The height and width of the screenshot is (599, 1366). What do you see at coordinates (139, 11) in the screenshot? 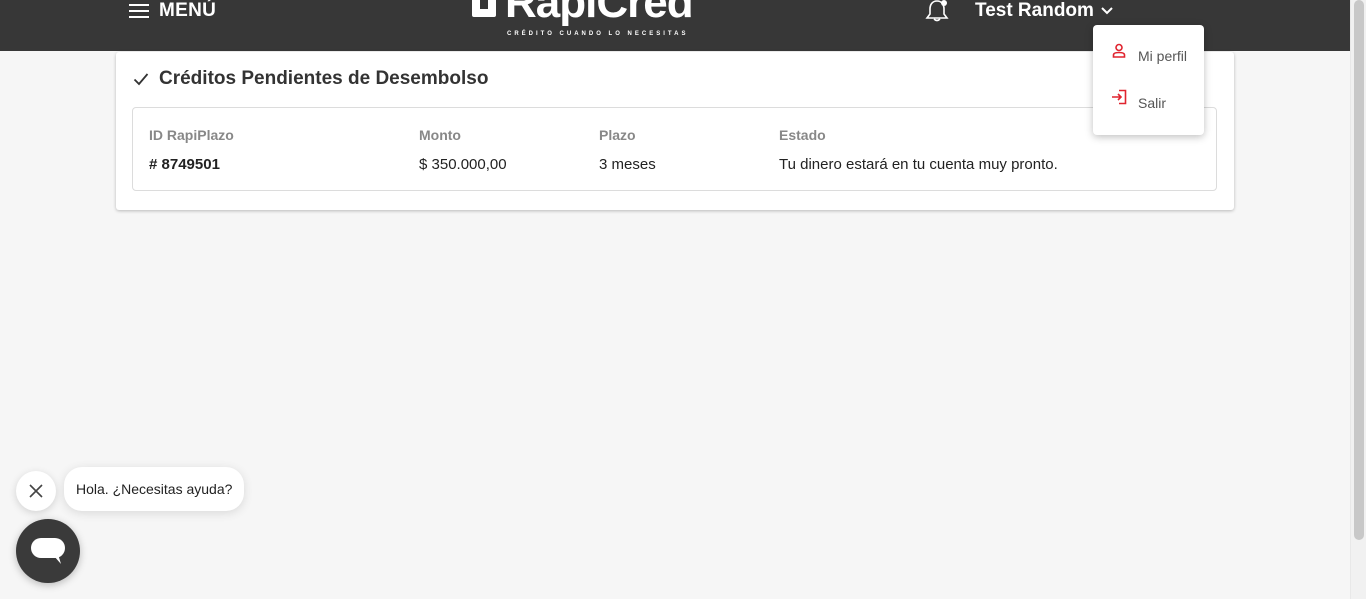
I see `hamburger-icon` at bounding box center [139, 11].